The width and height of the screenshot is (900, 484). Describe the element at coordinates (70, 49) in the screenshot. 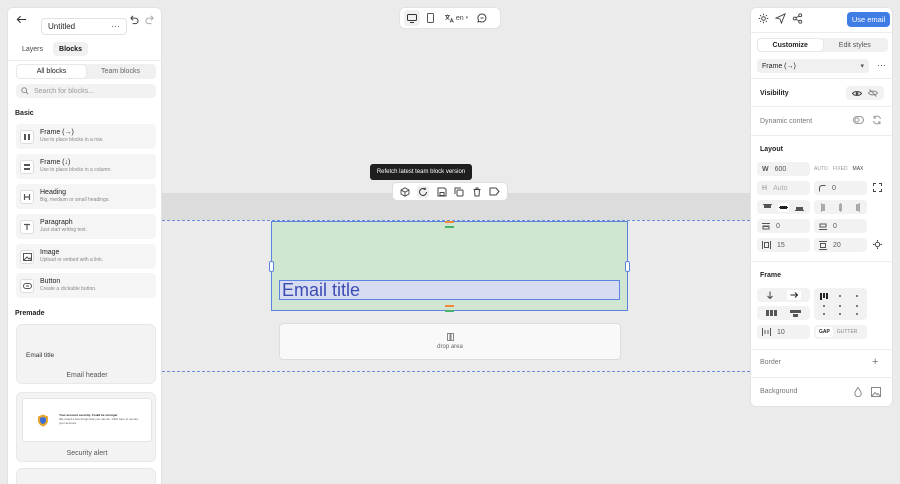

I see `tab-blocks: Blocks` at that location.